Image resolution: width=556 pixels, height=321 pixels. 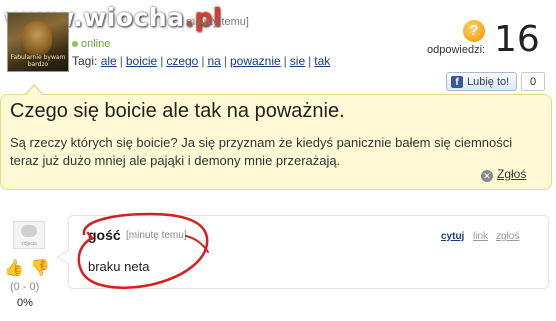 I want to click on vote-percent: 0%, so click(x=25, y=303).